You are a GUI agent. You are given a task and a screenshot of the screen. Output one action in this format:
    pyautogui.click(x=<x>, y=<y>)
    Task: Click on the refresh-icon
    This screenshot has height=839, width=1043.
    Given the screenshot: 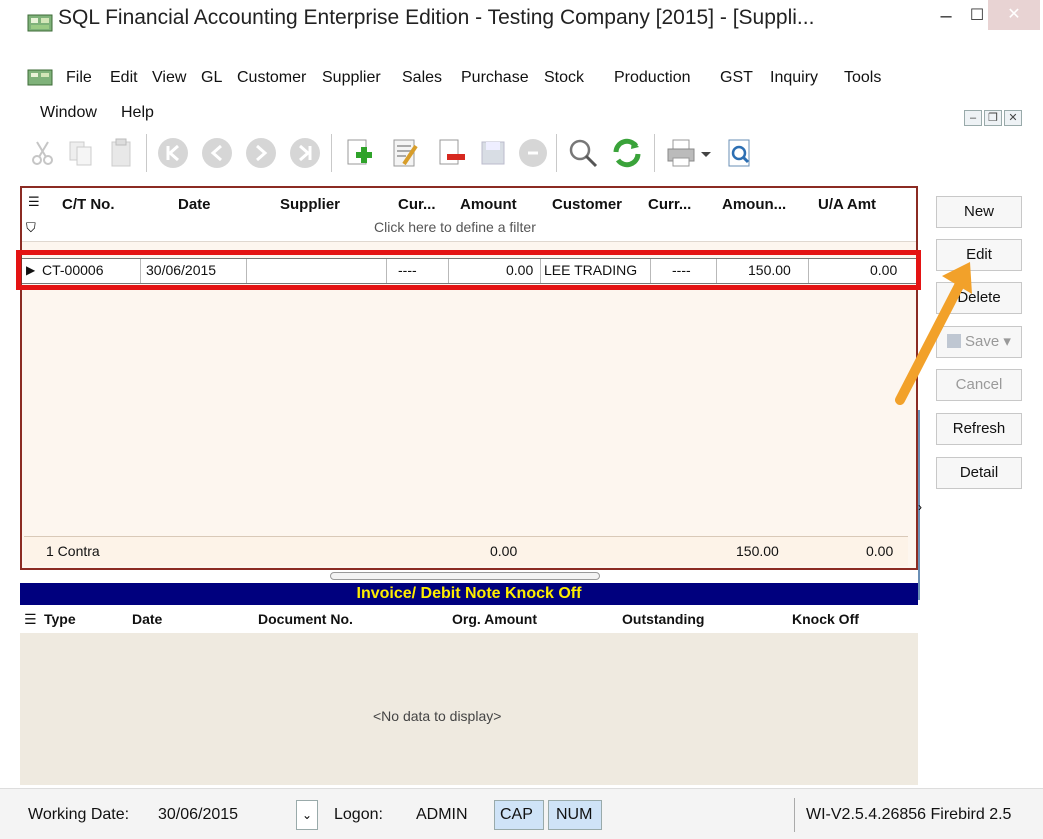 What is the action you would take?
    pyautogui.click(x=627, y=153)
    